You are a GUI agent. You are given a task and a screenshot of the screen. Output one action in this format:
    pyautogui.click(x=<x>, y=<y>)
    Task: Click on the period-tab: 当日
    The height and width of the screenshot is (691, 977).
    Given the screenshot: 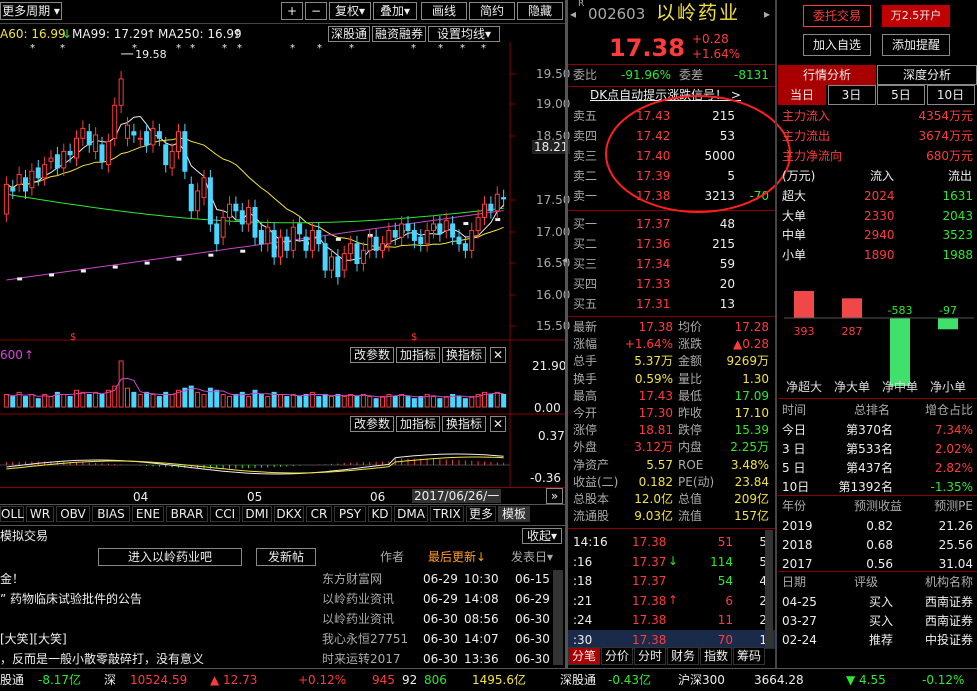 What is the action you would take?
    pyautogui.click(x=802, y=95)
    